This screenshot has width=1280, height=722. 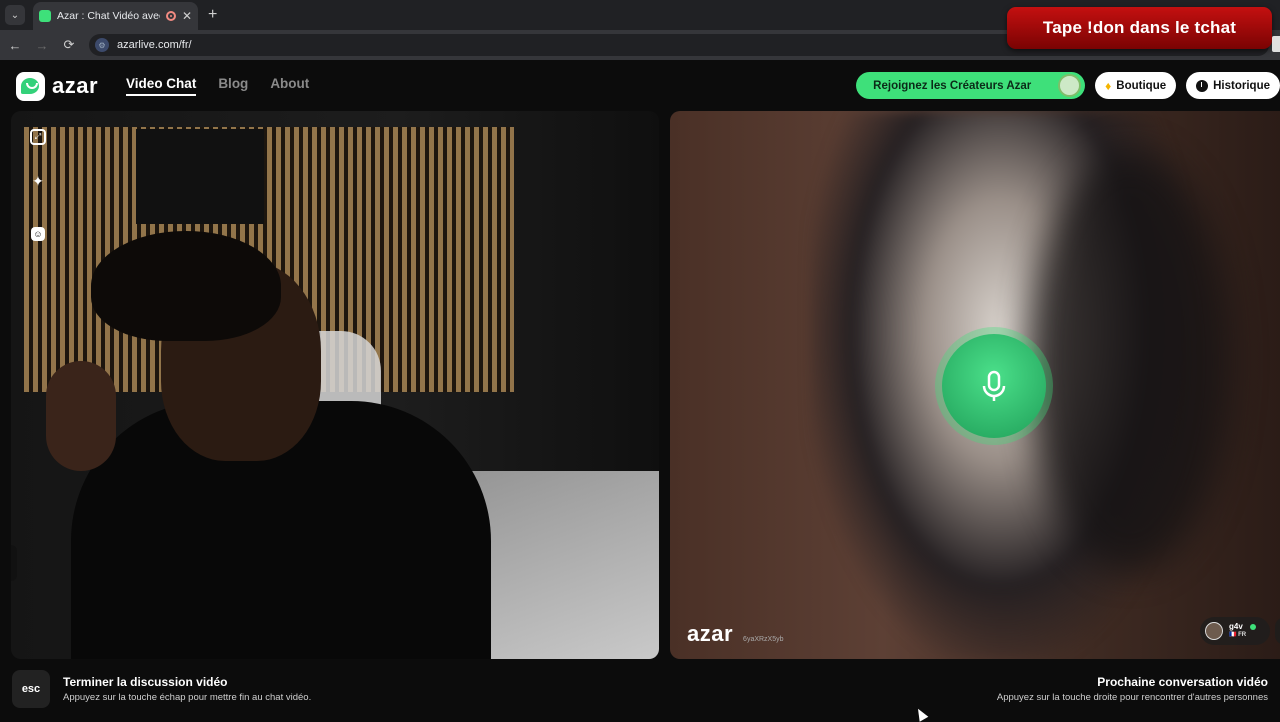 What do you see at coordinates (170, 16) in the screenshot?
I see `recording-indicator-icon` at bounding box center [170, 16].